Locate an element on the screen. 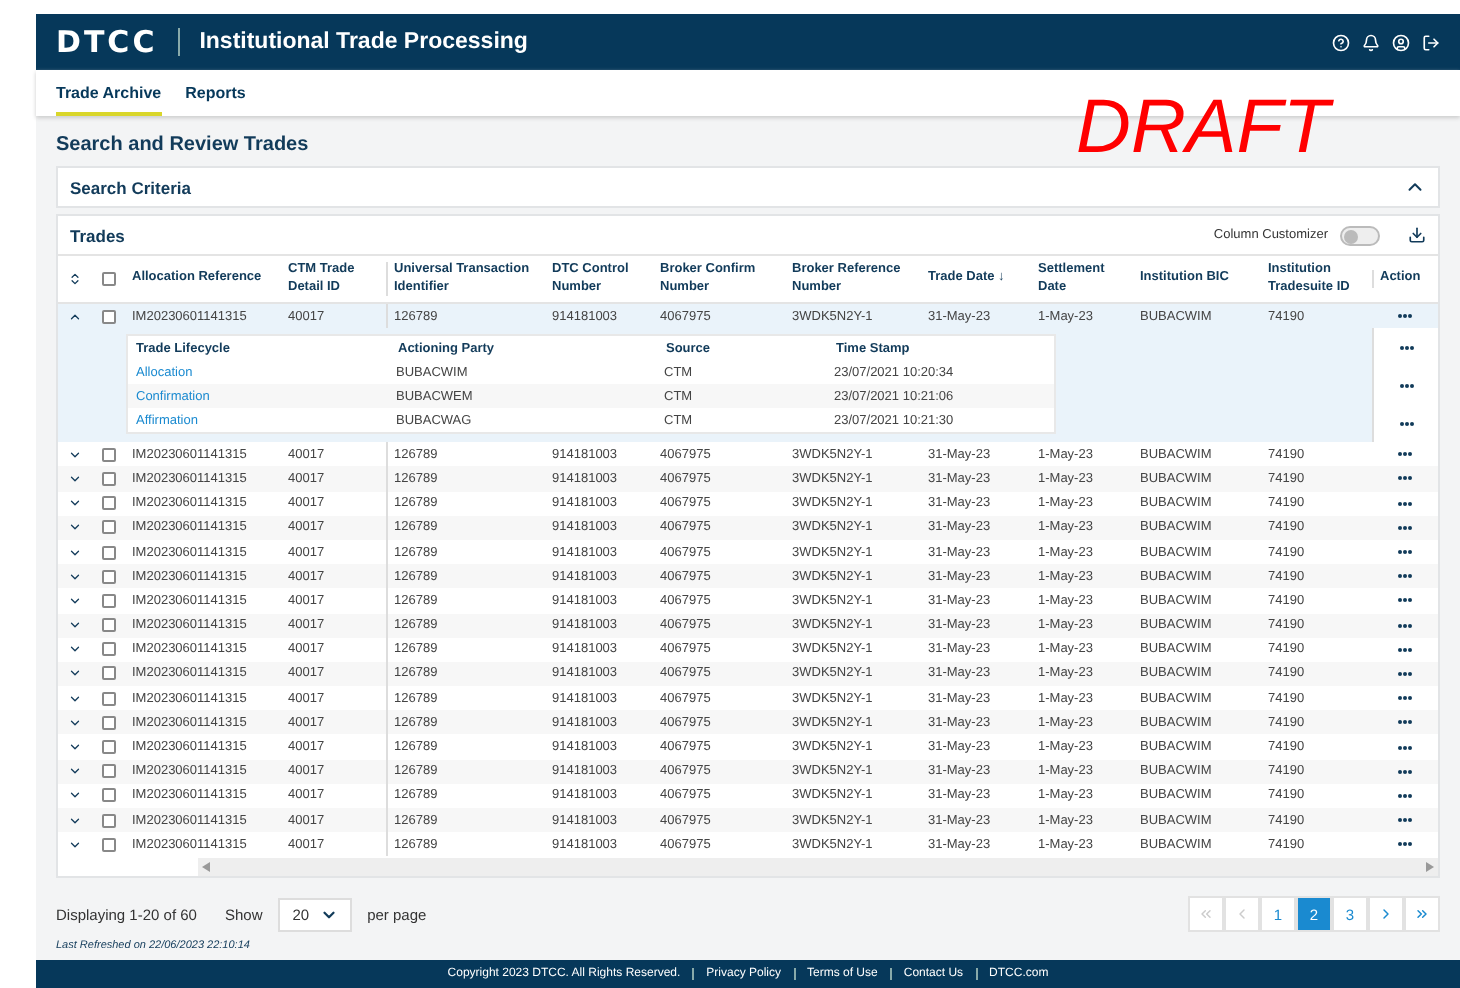 The height and width of the screenshot is (988, 1460). column-toggle is located at coordinates (1360, 235).